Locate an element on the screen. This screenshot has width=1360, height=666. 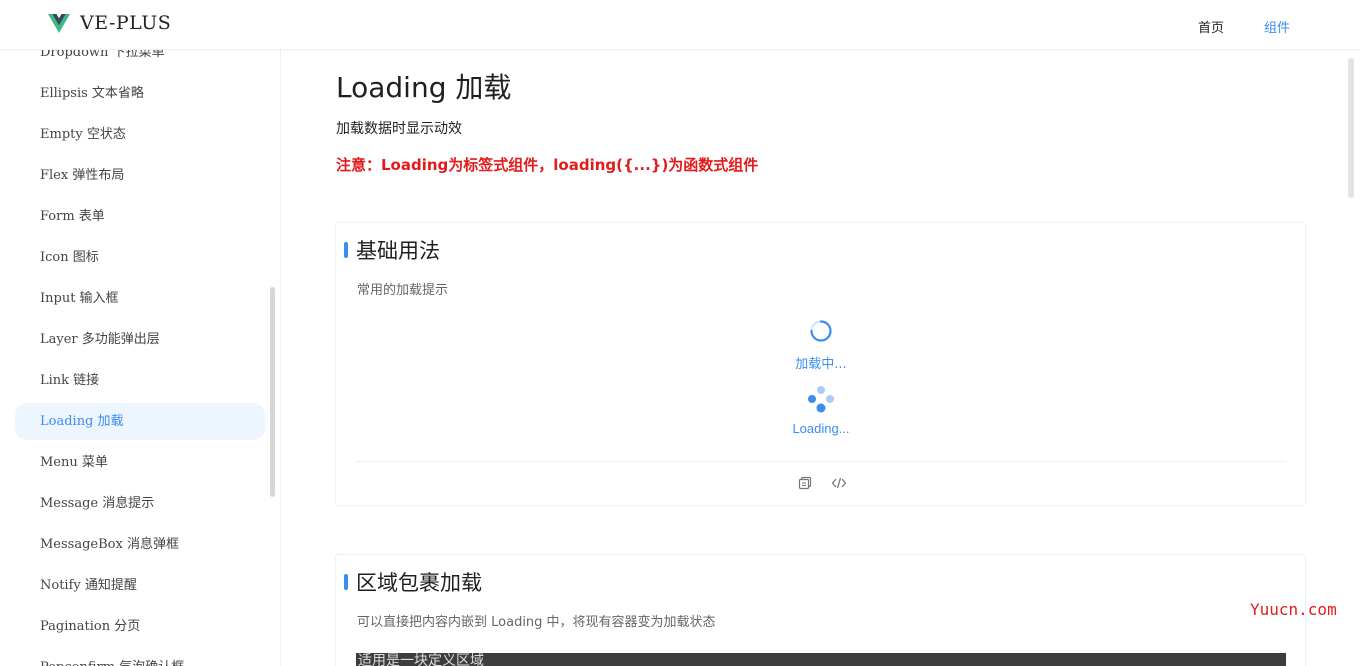
logo: VE-PLUS is located at coordinates (109, 23).